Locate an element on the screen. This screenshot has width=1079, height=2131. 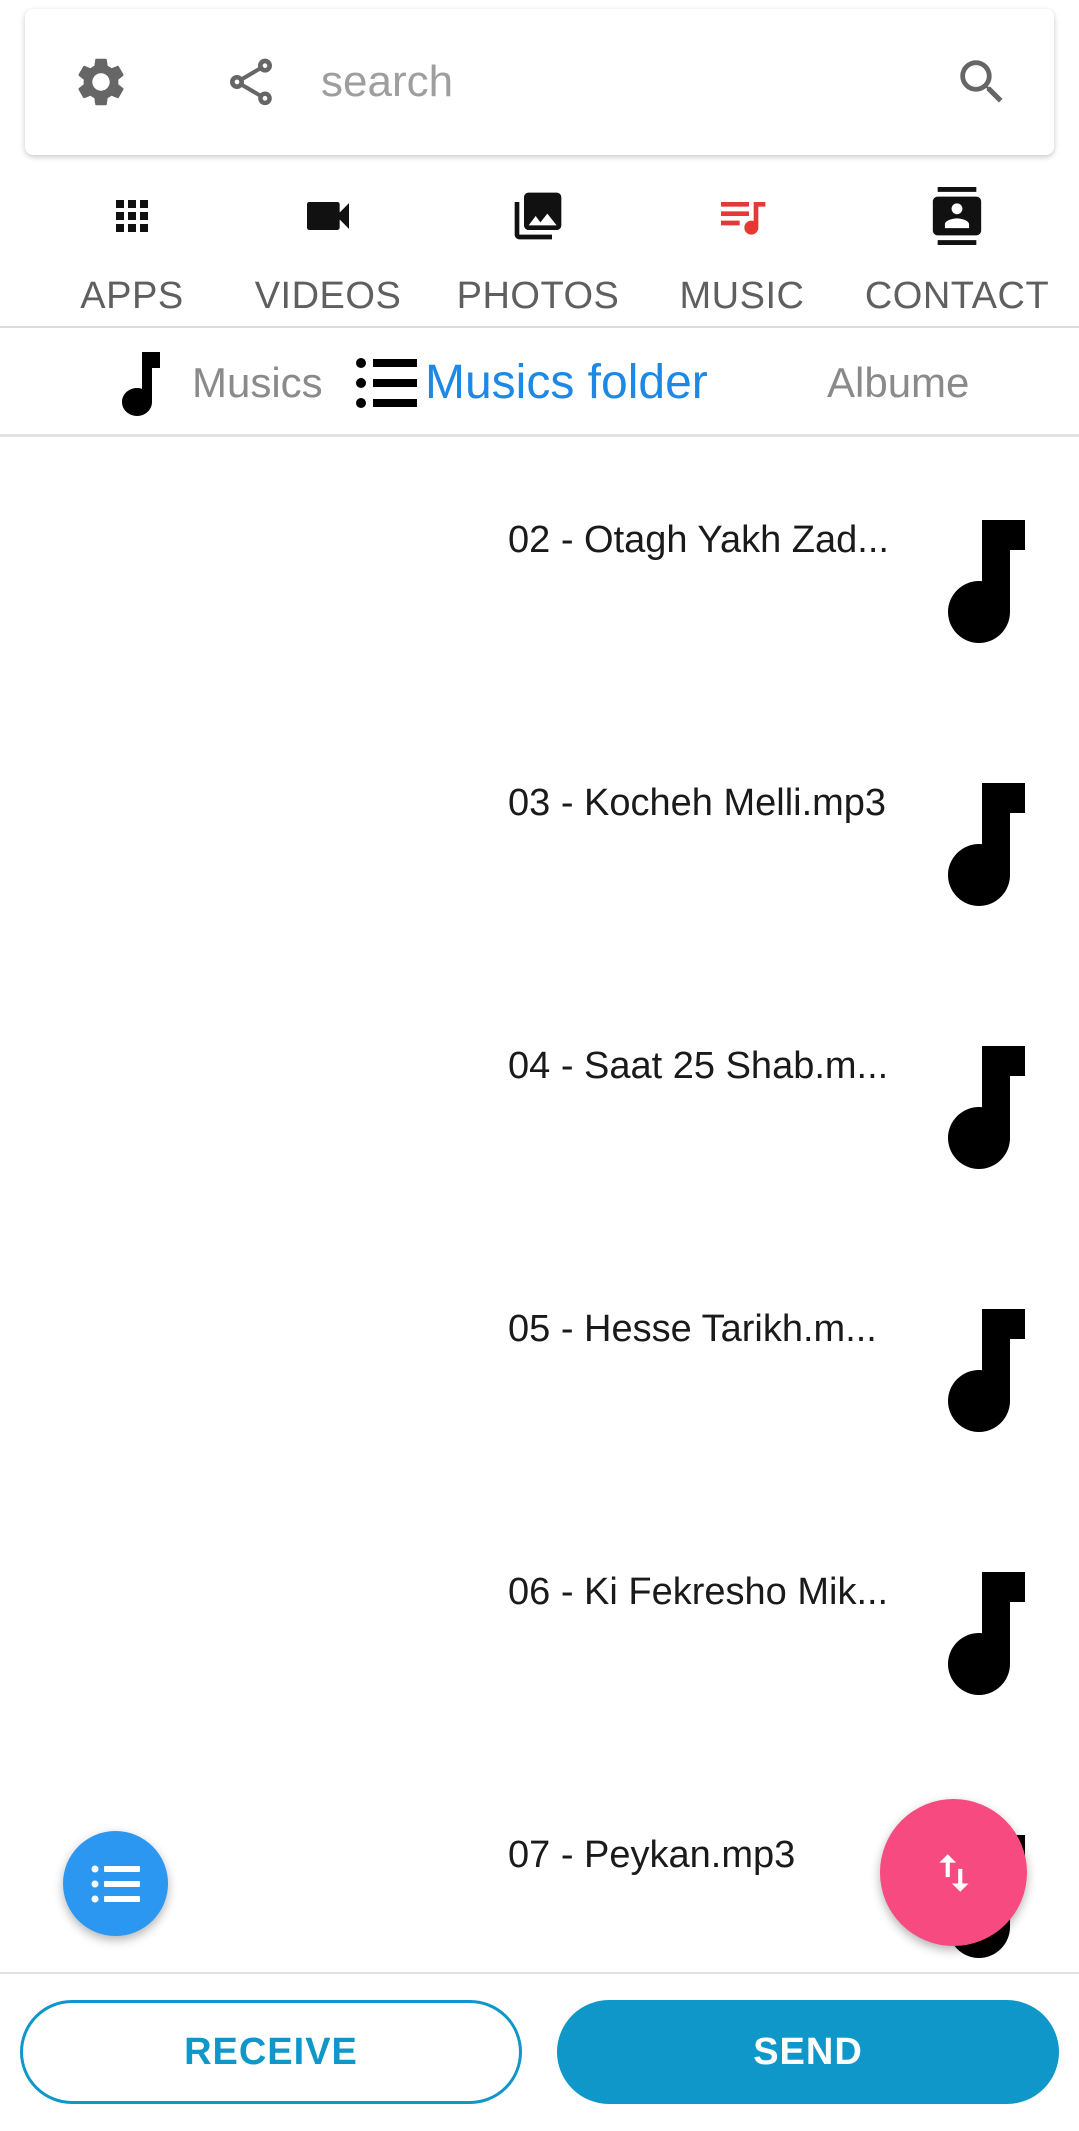
share-icon is located at coordinates (251, 82).